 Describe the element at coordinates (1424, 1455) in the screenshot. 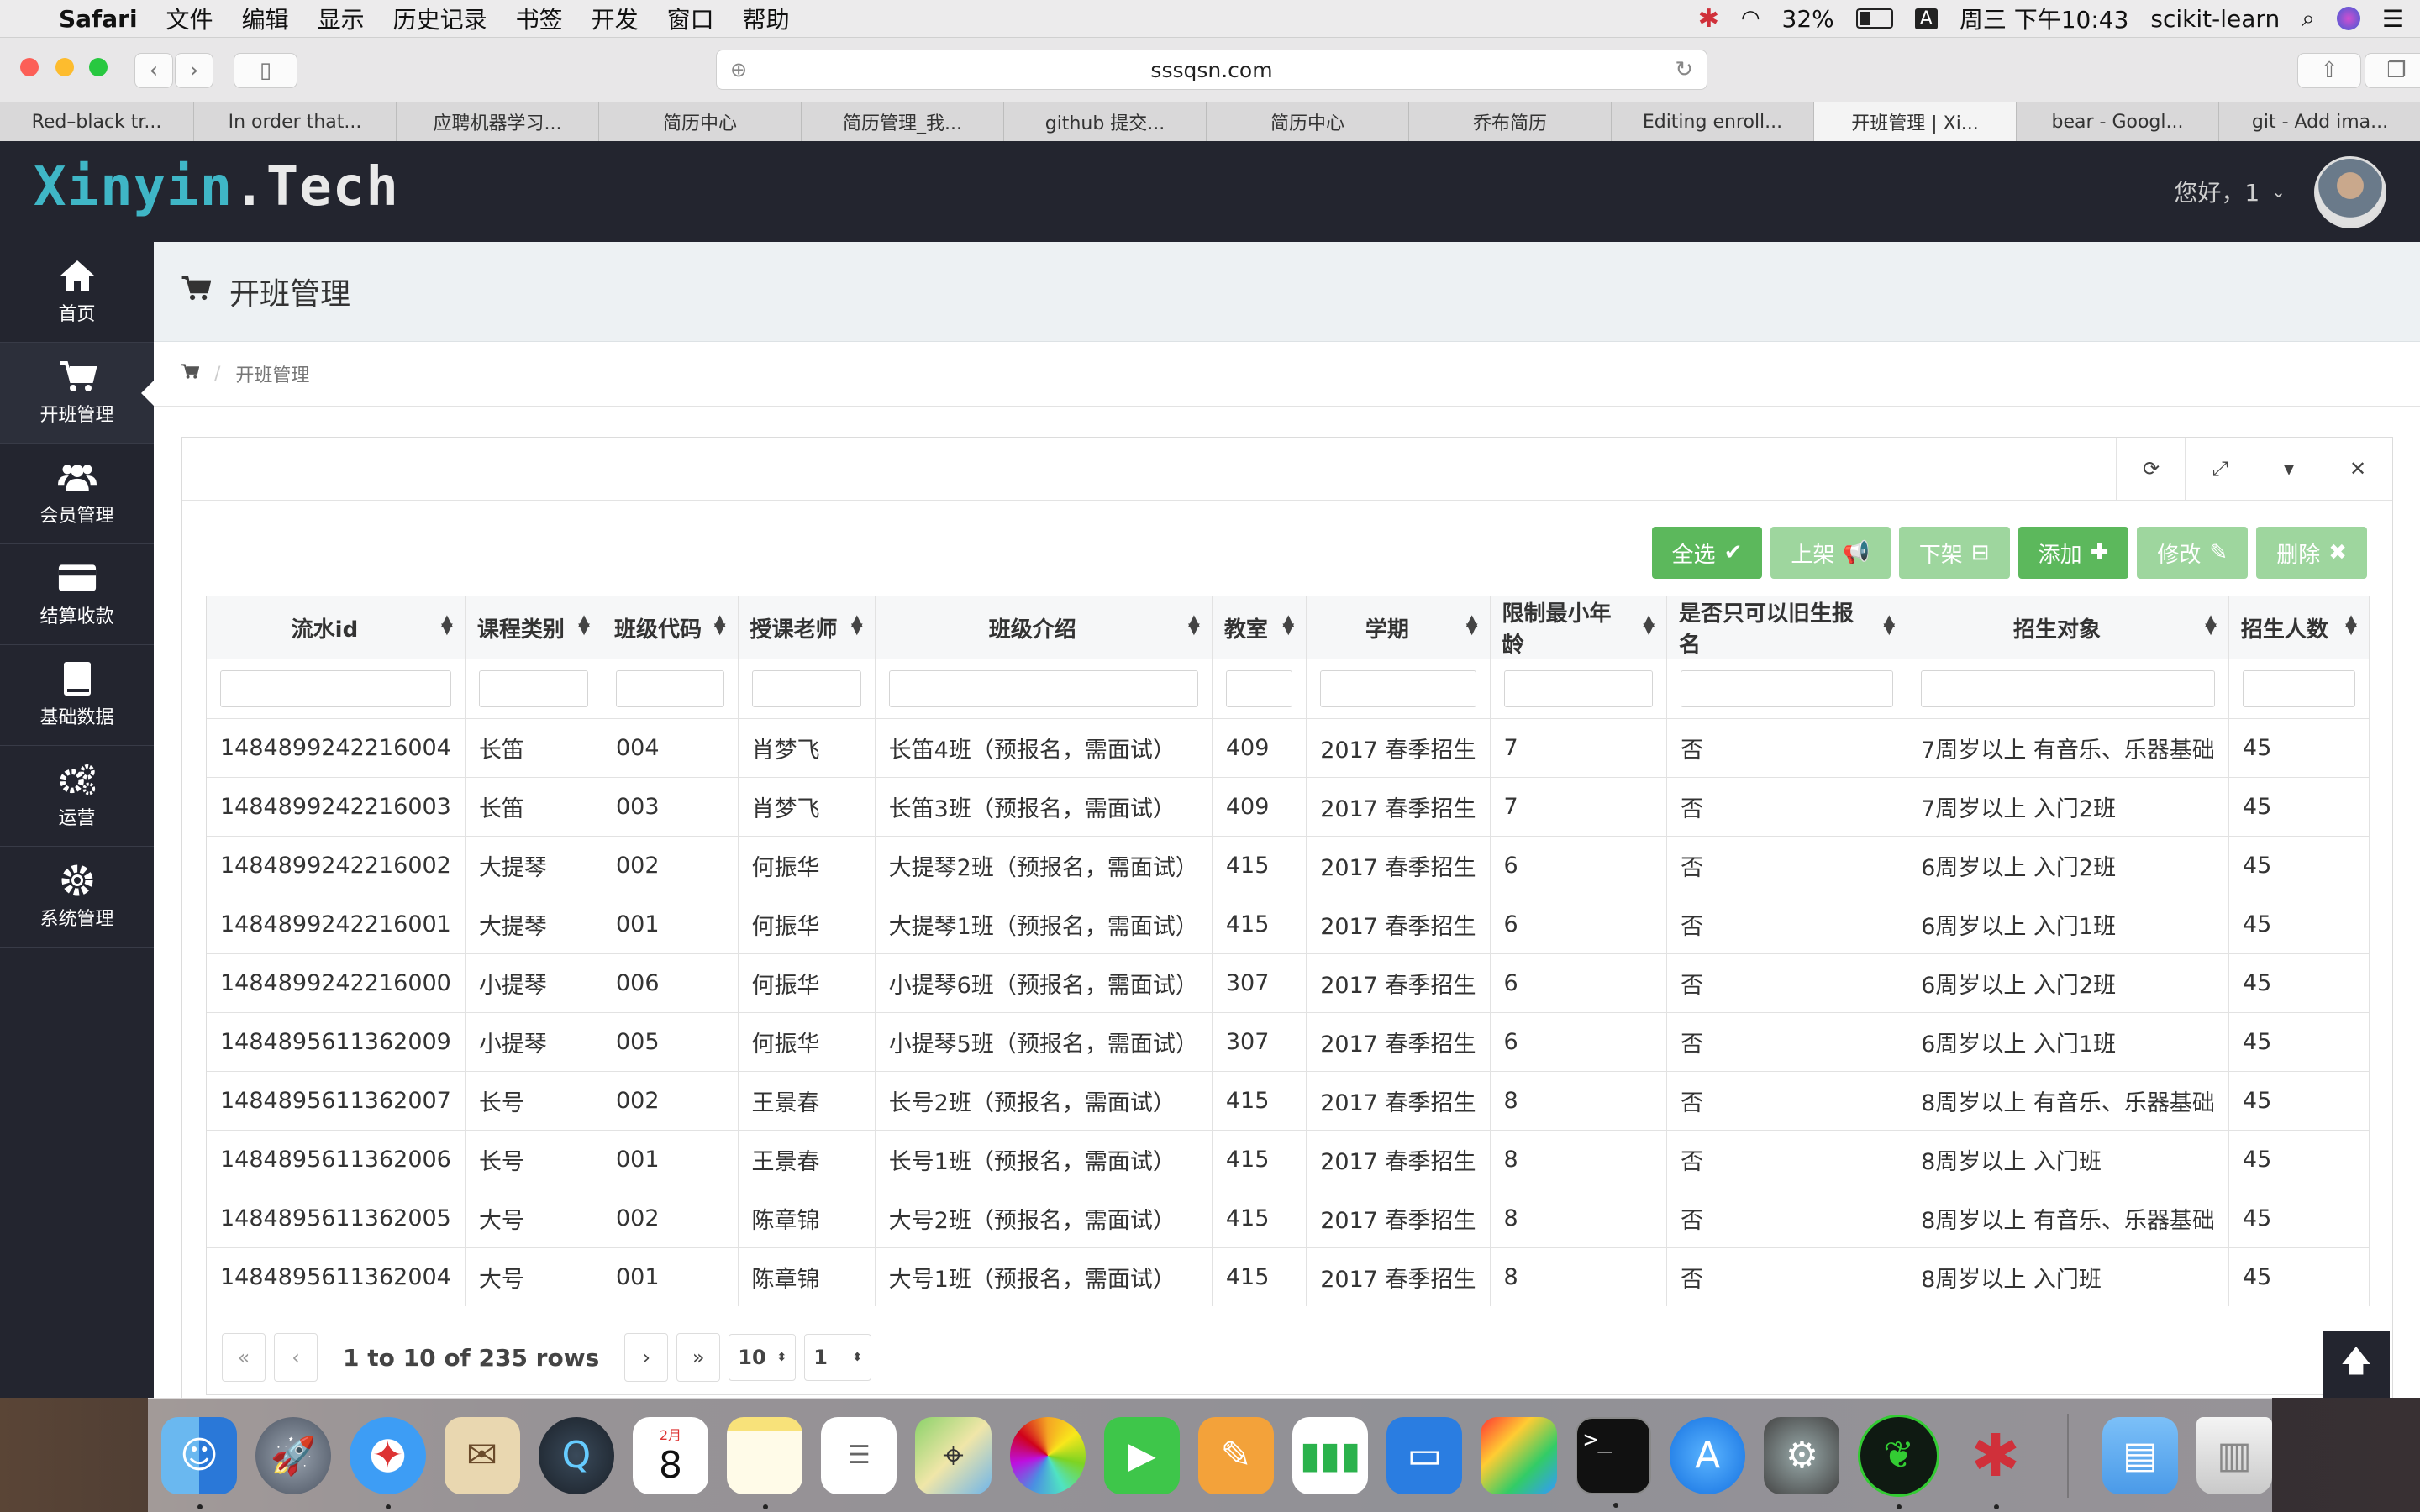

I see `keynote-icon: ▭` at that location.